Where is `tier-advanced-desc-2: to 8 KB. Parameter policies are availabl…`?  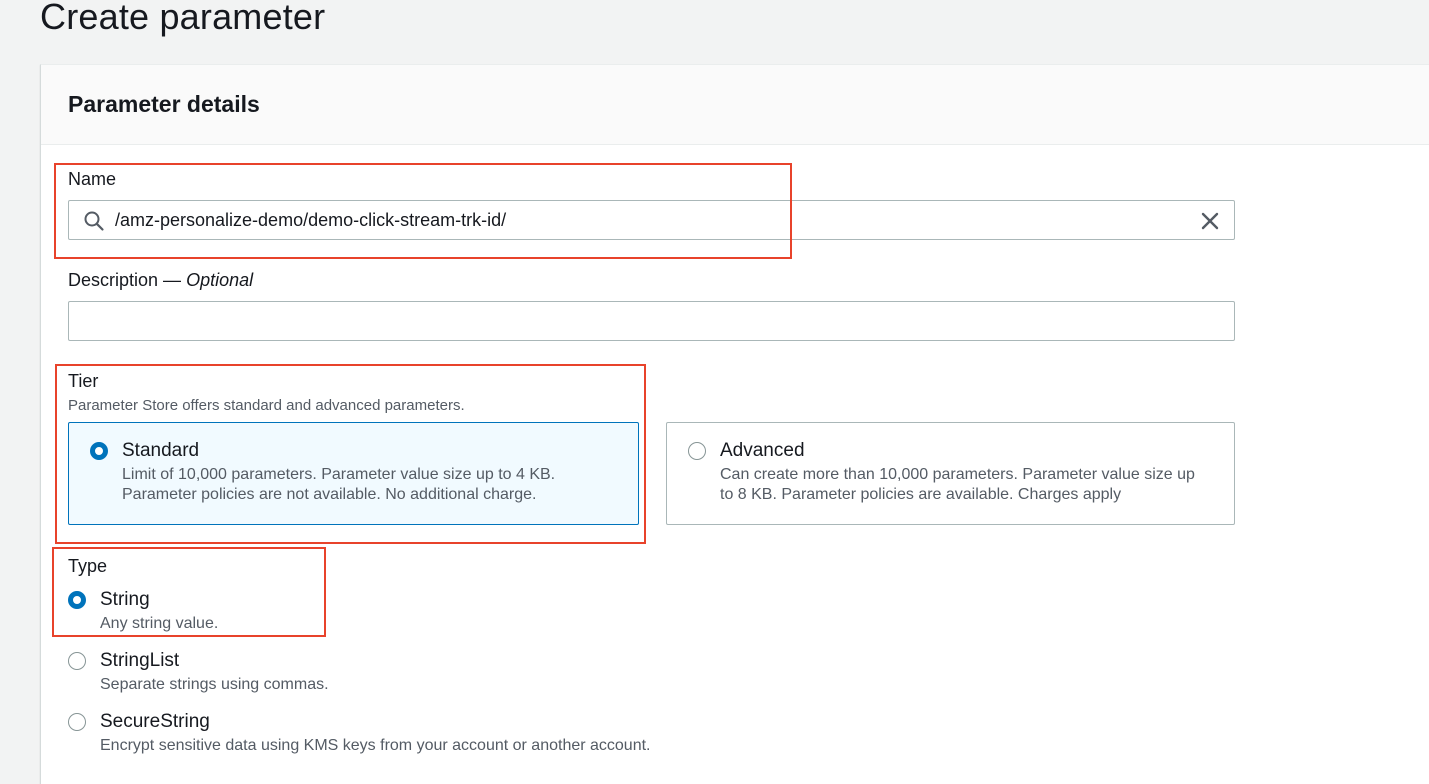 tier-advanced-desc-2: to 8 KB. Parameter policies are availabl… is located at coordinates (921, 494).